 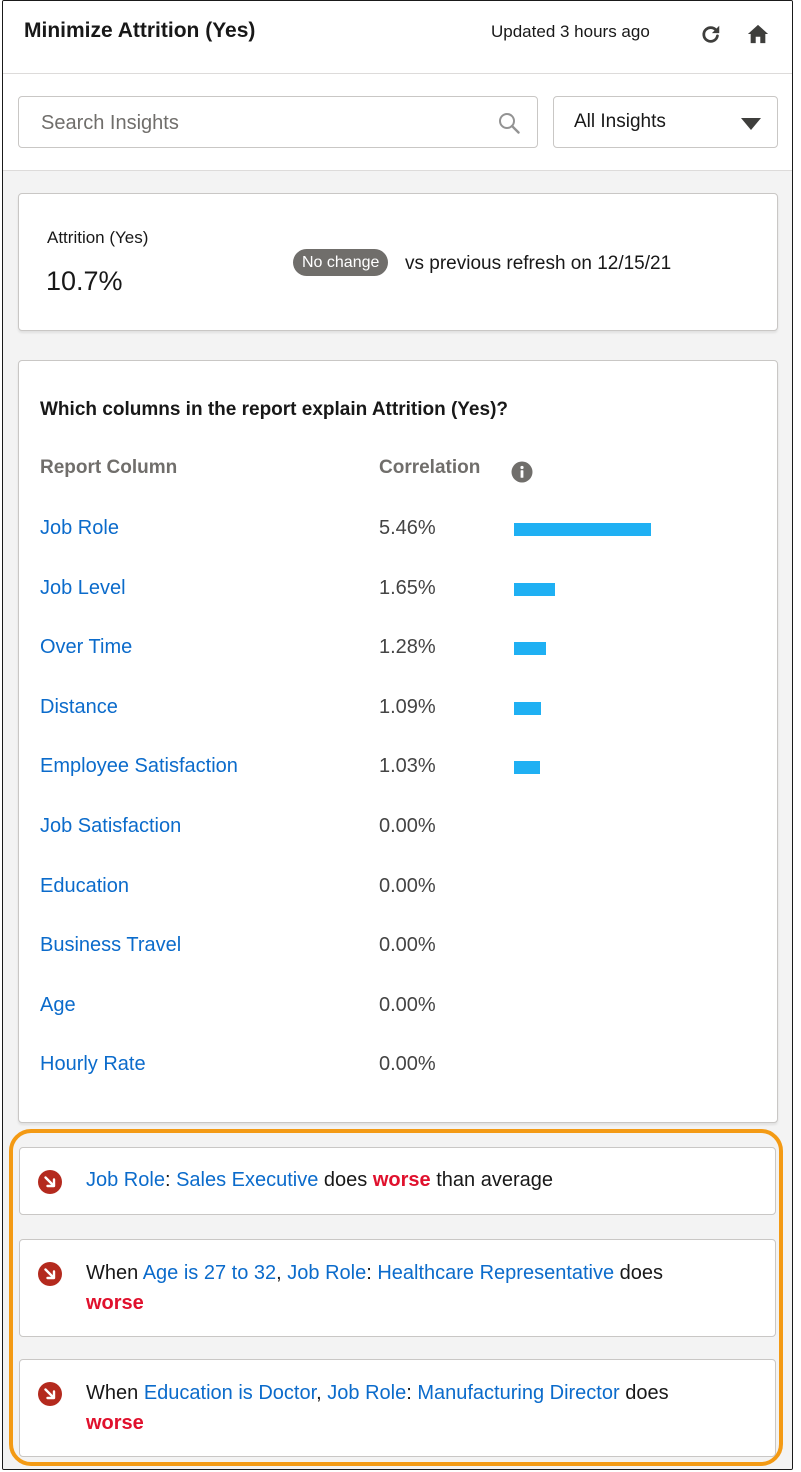 I want to click on chevron-down-icon, so click(x=751, y=124).